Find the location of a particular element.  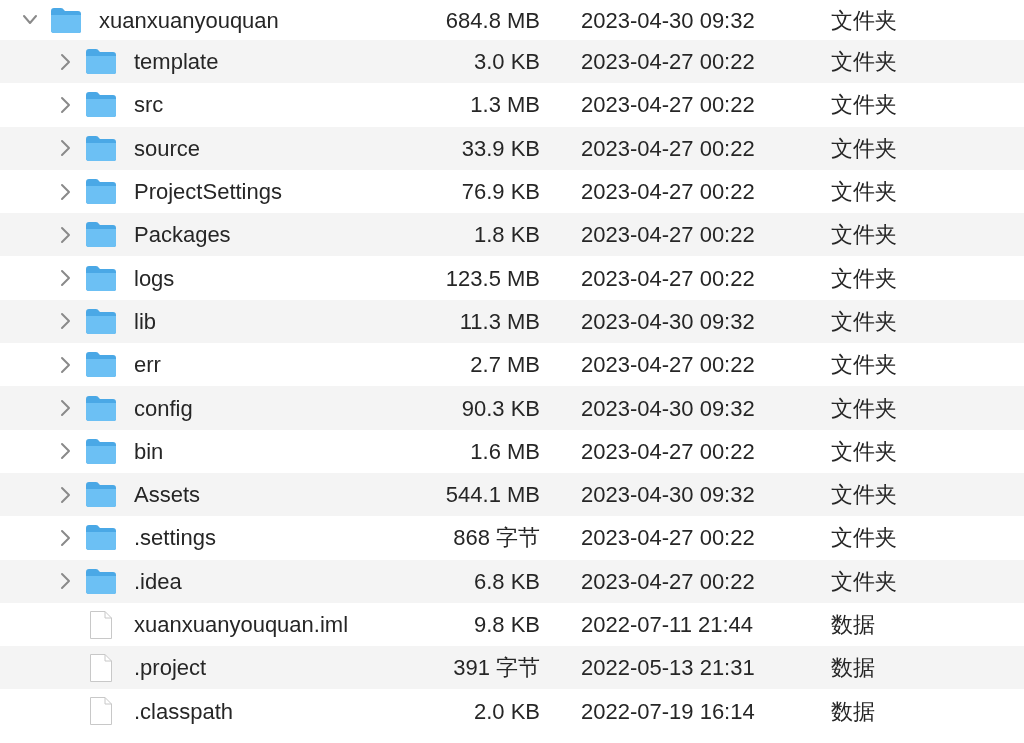

modified-date: 2022-07-19 16:14 is located at coordinates (668, 711).